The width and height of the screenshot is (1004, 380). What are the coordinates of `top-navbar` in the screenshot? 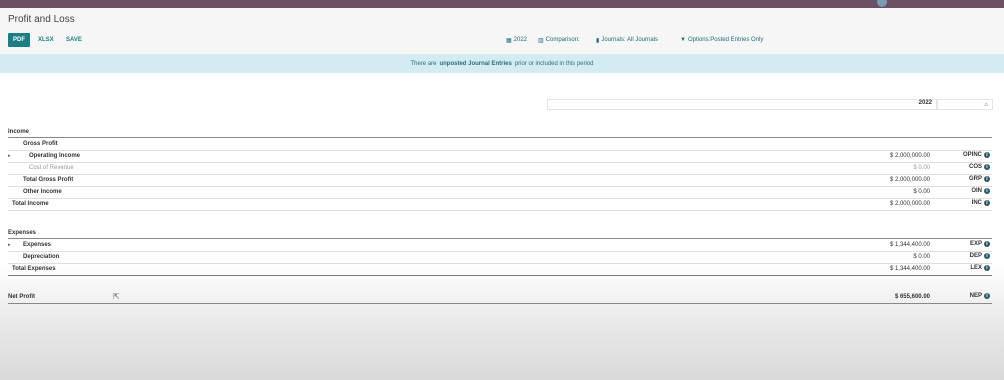 It's located at (502, 4).